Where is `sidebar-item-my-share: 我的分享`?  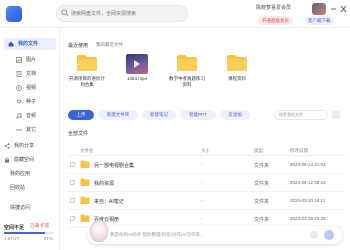 sidebar-item-my-share: 我的分享 is located at coordinates (30, 146).